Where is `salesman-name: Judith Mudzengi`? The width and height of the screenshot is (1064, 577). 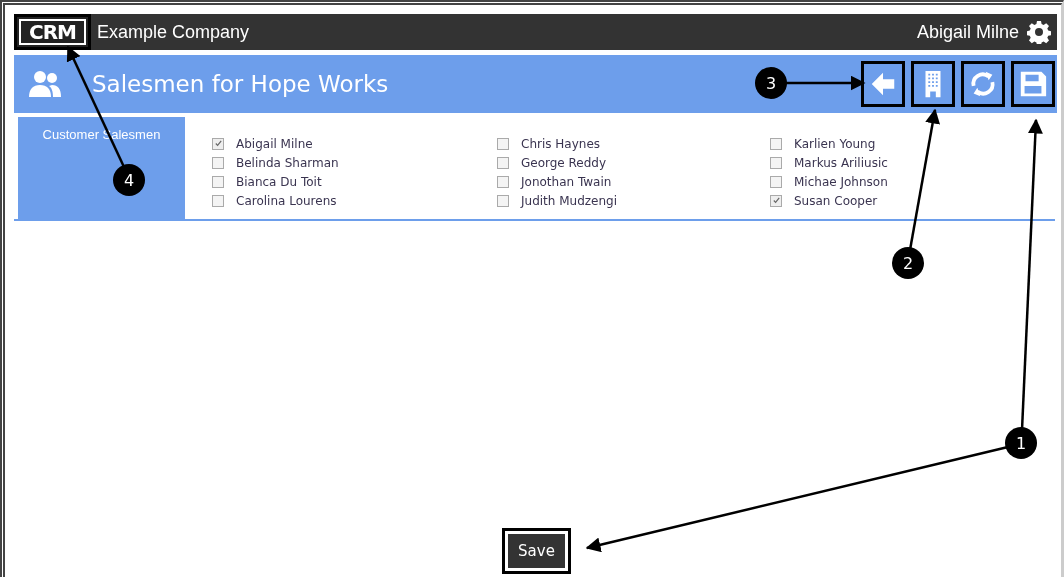
salesman-name: Judith Mudzengi is located at coordinates (569, 200).